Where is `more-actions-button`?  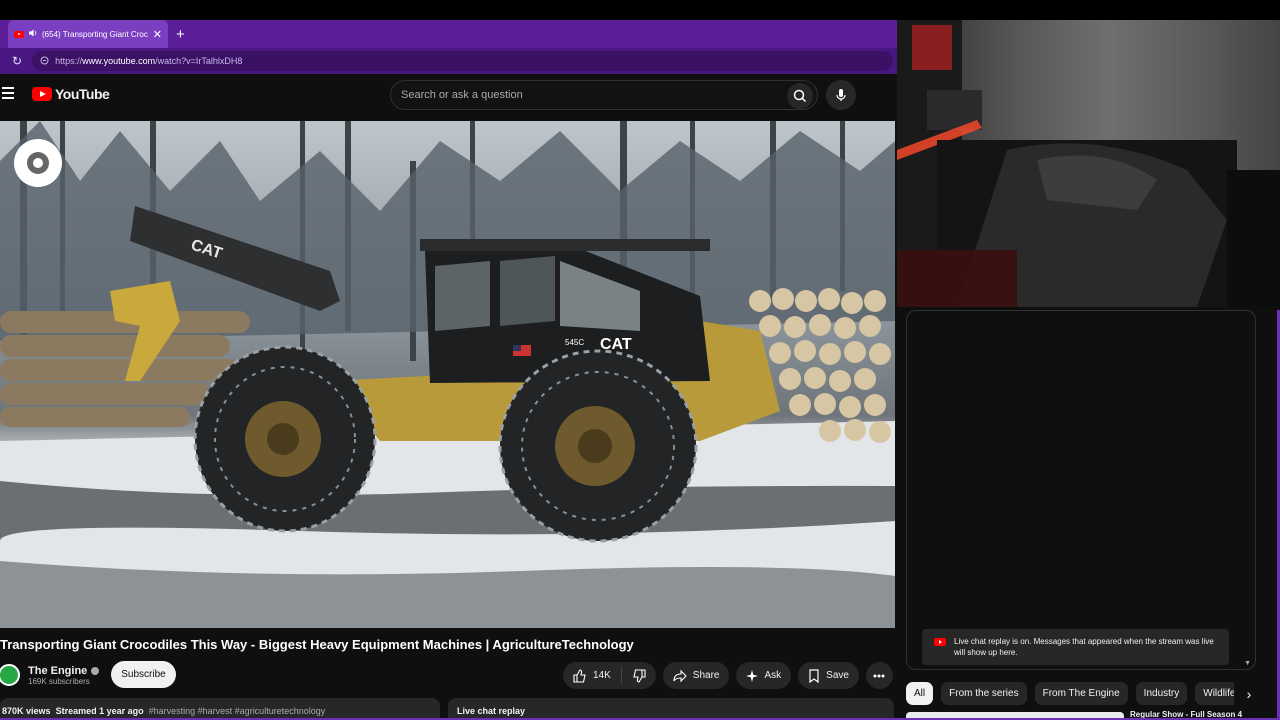
more-actions-button is located at coordinates (879, 675).